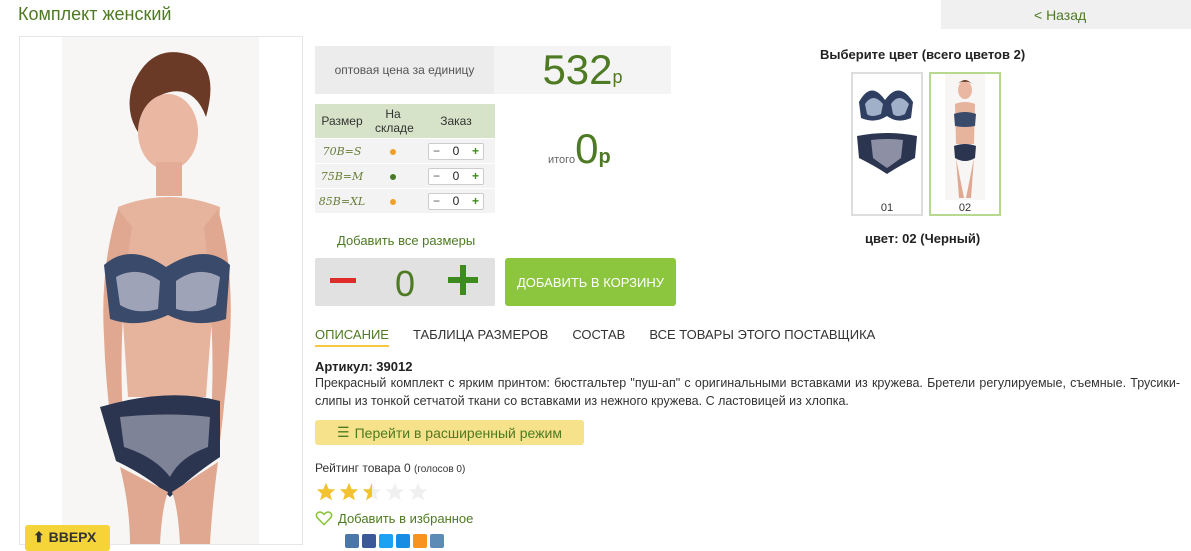  What do you see at coordinates (342, 151) in the screenshot?
I see `size-label: 70B=S` at bounding box center [342, 151].